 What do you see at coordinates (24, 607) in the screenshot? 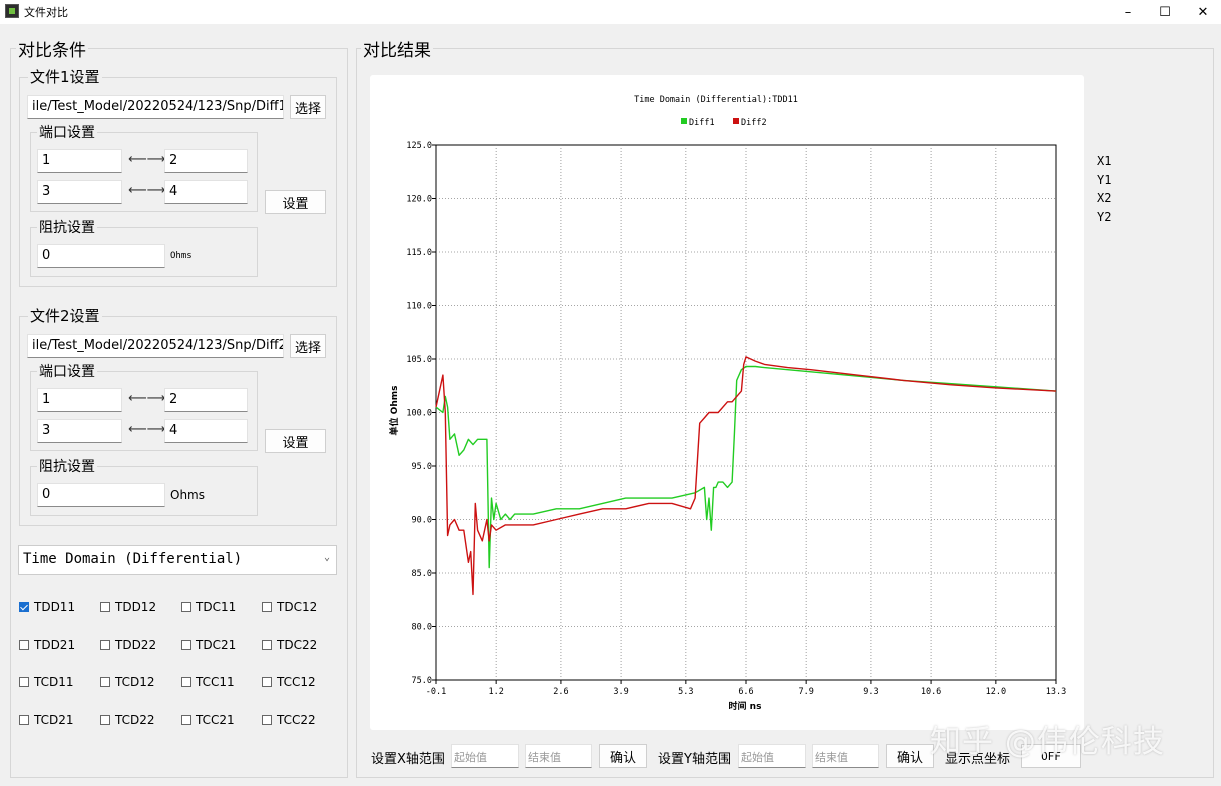
I see `checkbox-checked-icon` at bounding box center [24, 607].